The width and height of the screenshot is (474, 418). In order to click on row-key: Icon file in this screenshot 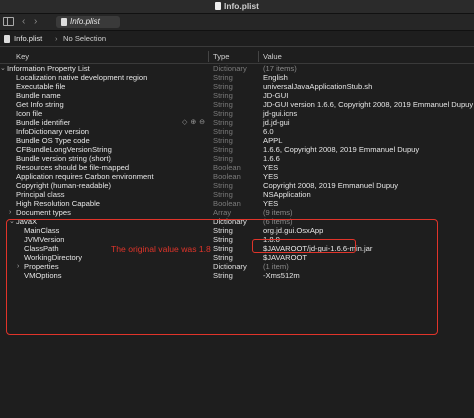, I will do `click(29, 113)`.